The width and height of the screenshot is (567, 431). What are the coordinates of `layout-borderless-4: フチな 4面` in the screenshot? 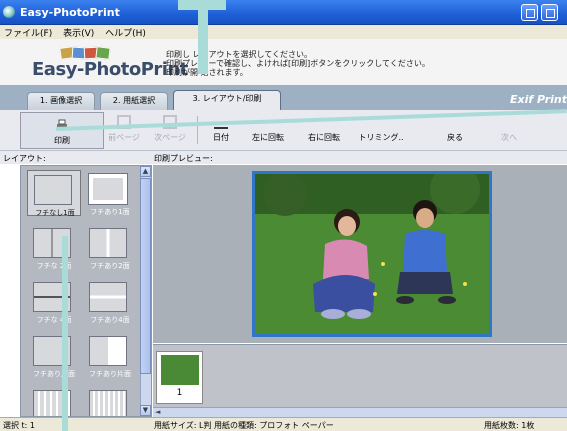 It's located at (54, 301).